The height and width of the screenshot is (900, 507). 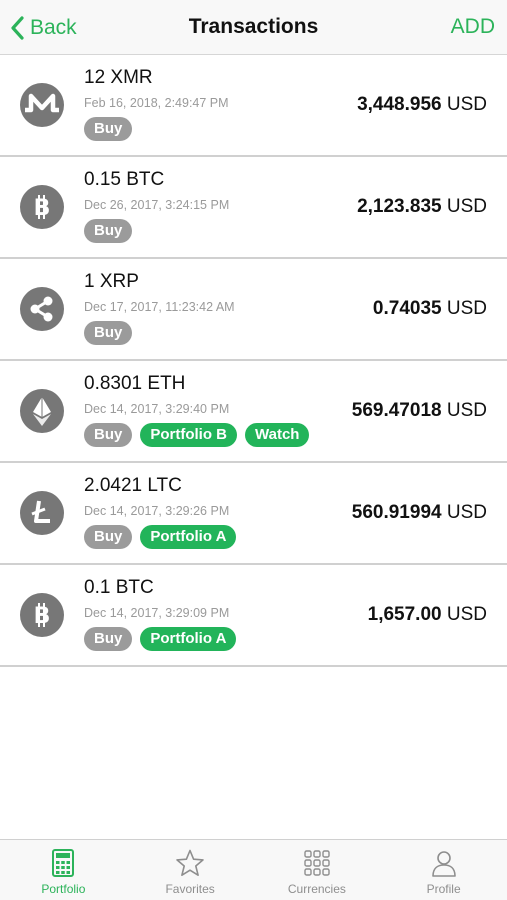 What do you see at coordinates (157, 511) in the screenshot?
I see `transaction-date: Dec 14, 2017, 3:29:26 PM` at bounding box center [157, 511].